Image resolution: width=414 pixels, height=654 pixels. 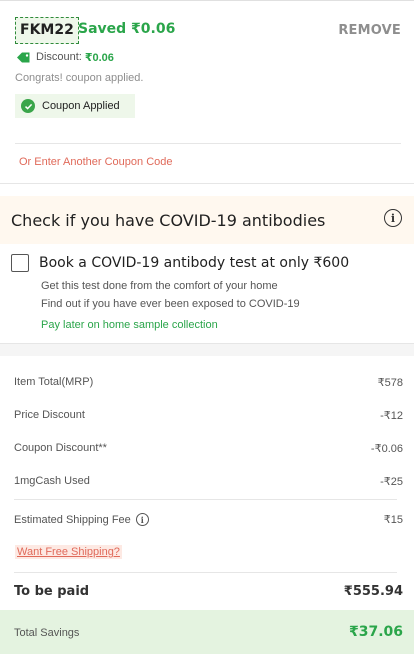 I want to click on free-shipping-link: Want Free Shipping?, so click(x=68, y=552).